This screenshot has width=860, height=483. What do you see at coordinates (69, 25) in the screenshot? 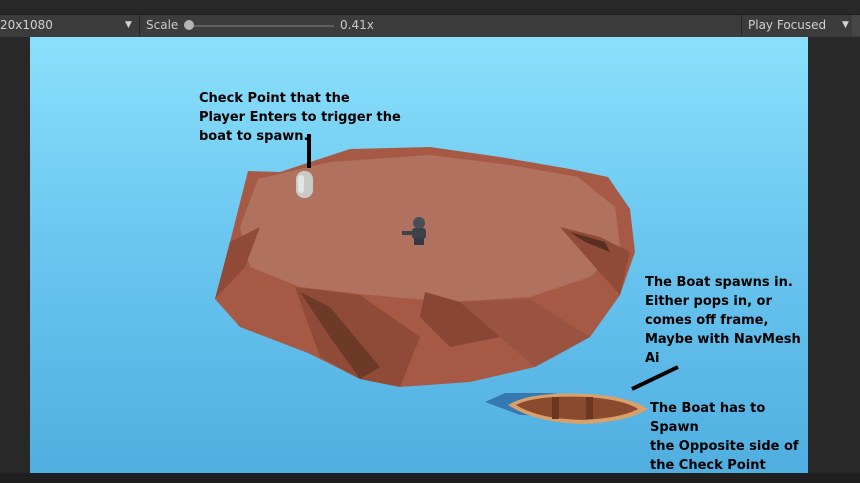
I see `resolution-dropdown: 20x1080 ▼` at bounding box center [69, 25].